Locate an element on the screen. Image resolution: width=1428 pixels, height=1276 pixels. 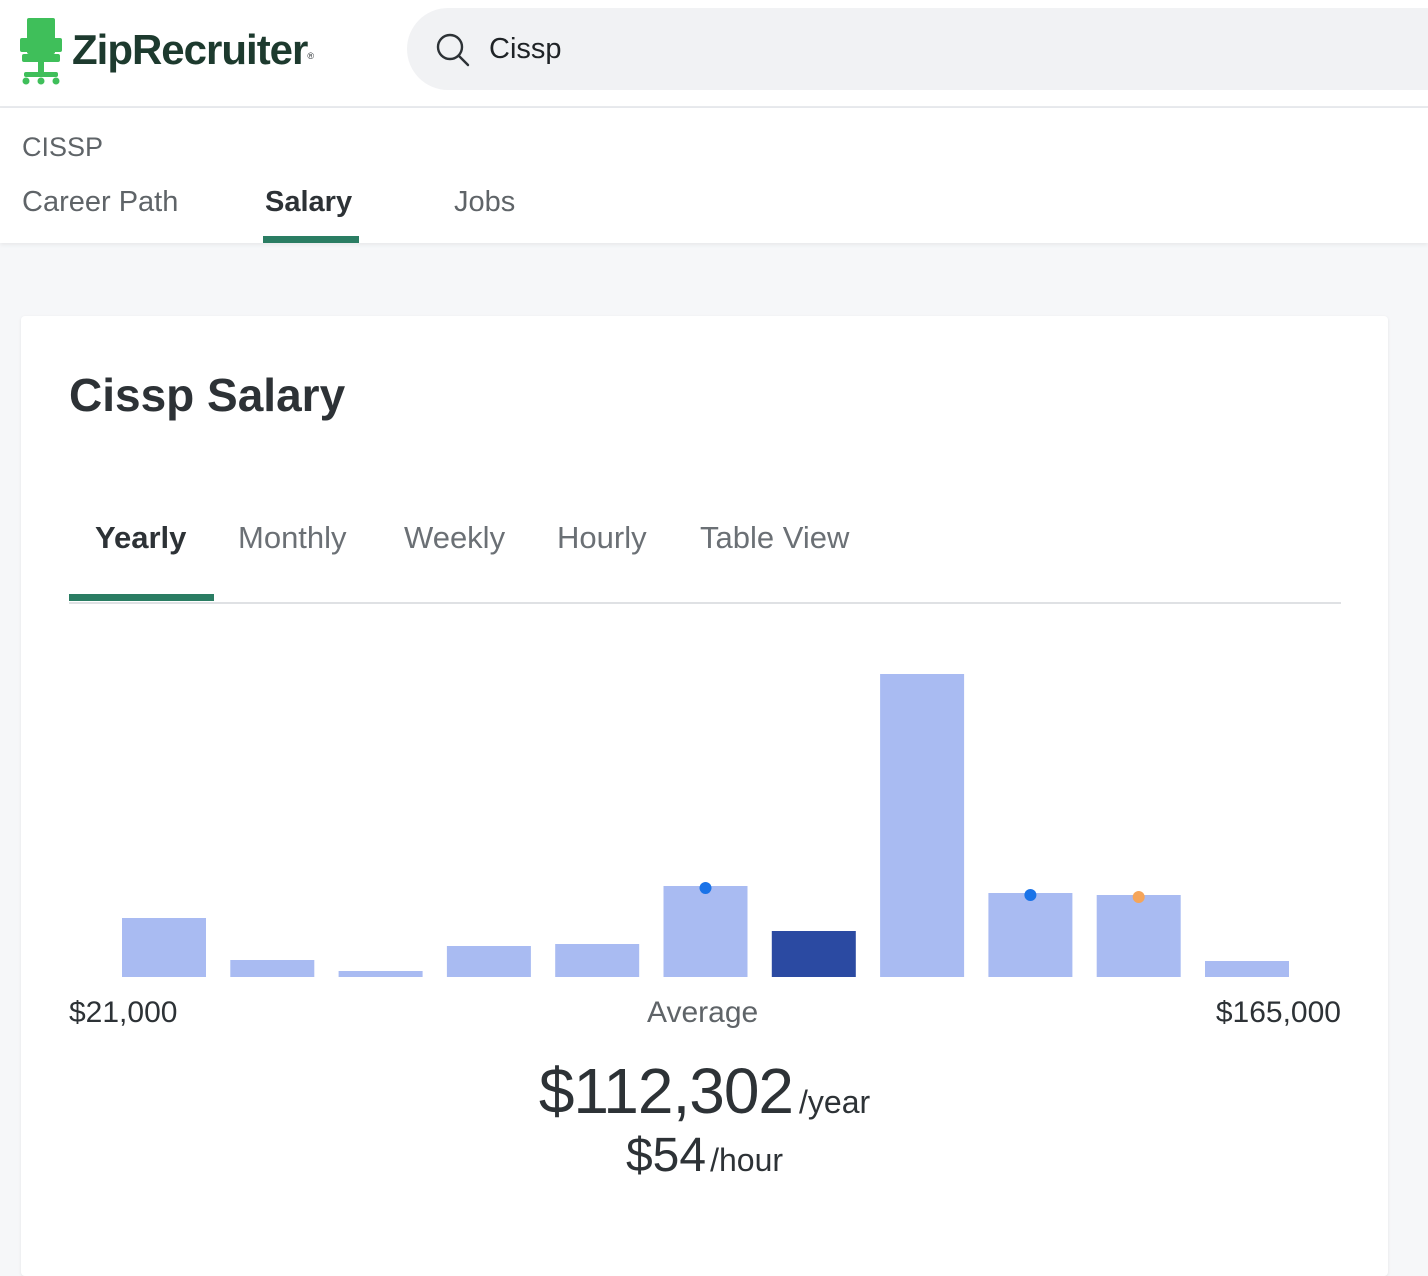
hourly-salary-unit: /hour is located at coordinates (747, 1160).